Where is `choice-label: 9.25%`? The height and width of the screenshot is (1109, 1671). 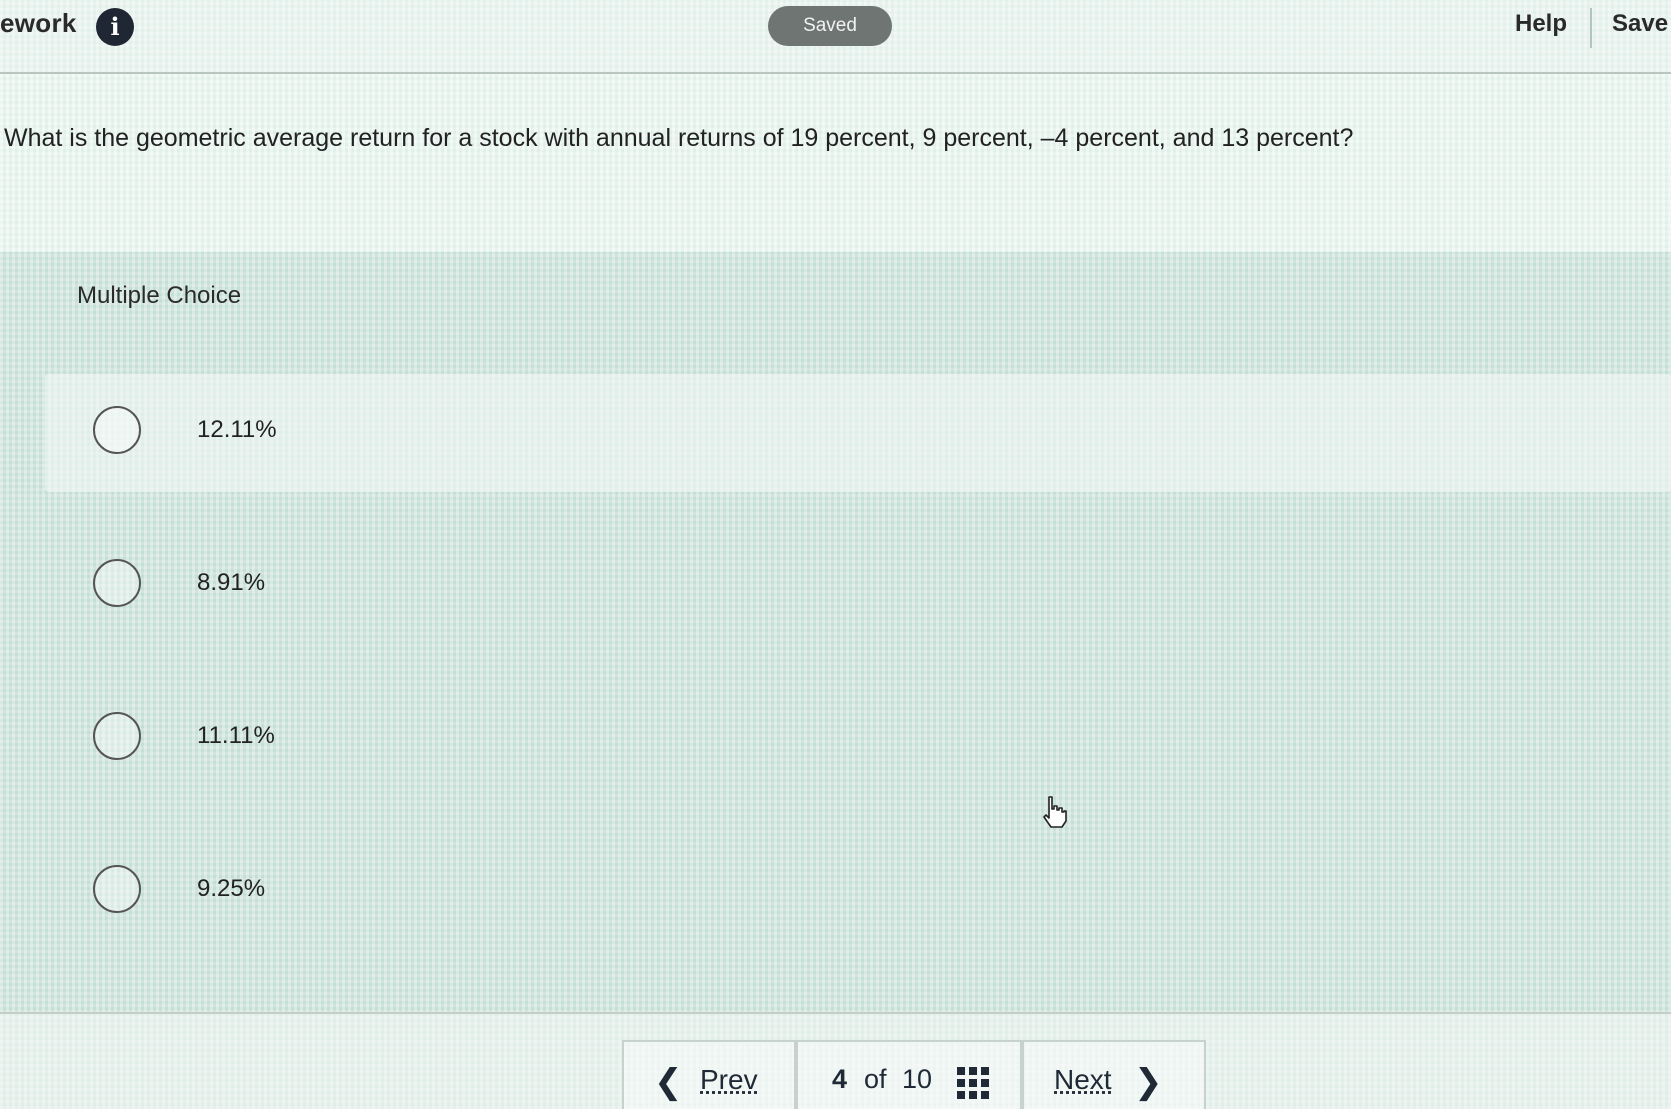
choice-label: 9.25% is located at coordinates (231, 888).